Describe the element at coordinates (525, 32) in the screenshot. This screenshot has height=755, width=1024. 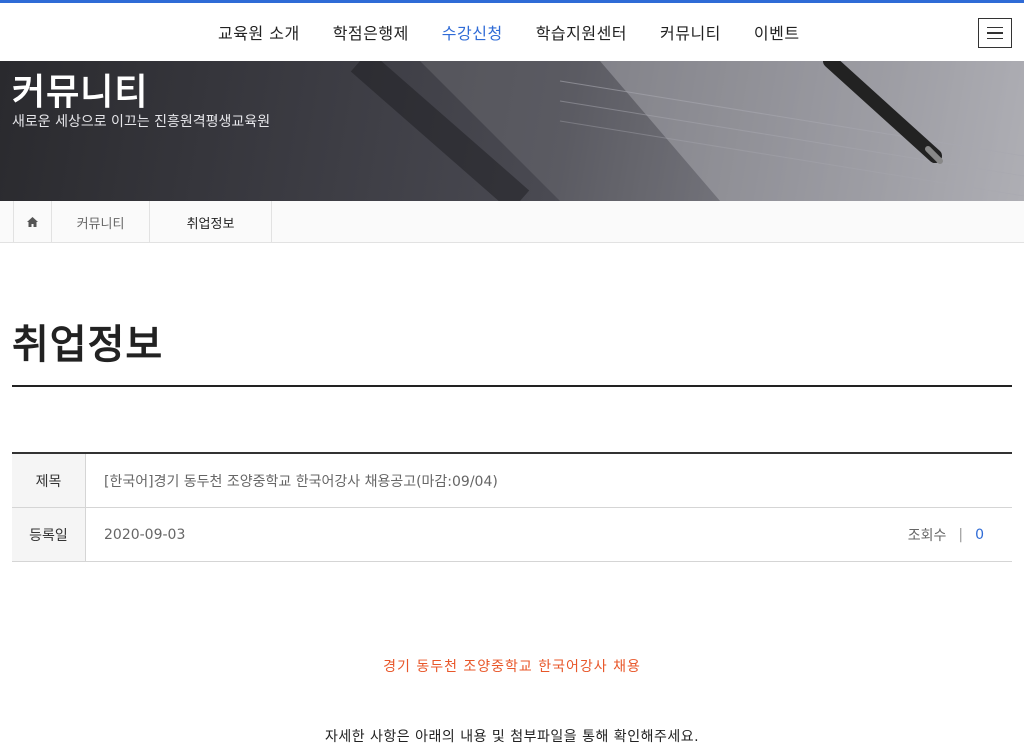
I see `nav-menu: 교육원 소개 학점은행제 수강신청 학습지원센터 커뮤니티 이벤트` at that location.